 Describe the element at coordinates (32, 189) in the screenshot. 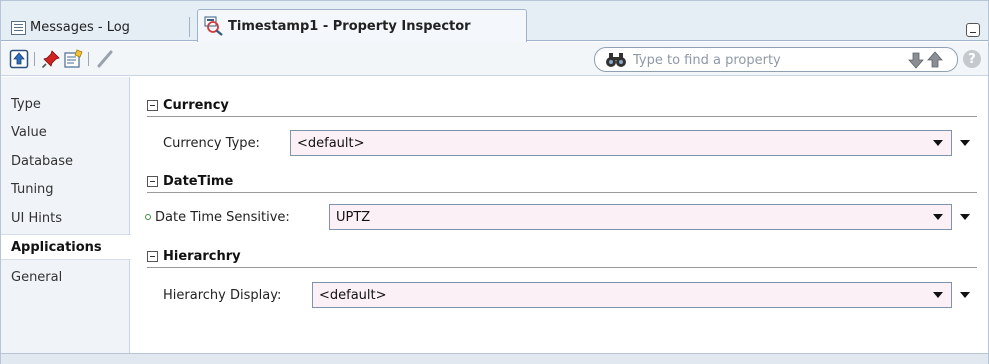

I see `sidebar-item-label: Tuning` at that location.